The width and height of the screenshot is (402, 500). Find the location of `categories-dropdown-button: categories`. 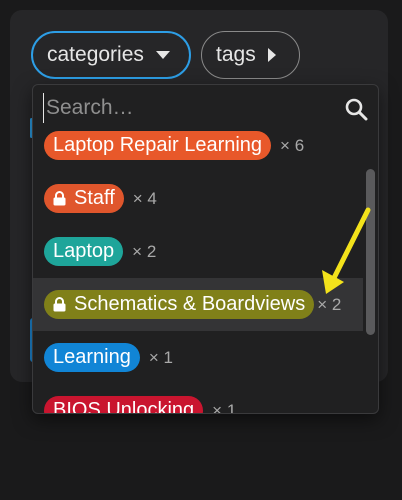

categories-dropdown-button: categories is located at coordinates (111, 55).